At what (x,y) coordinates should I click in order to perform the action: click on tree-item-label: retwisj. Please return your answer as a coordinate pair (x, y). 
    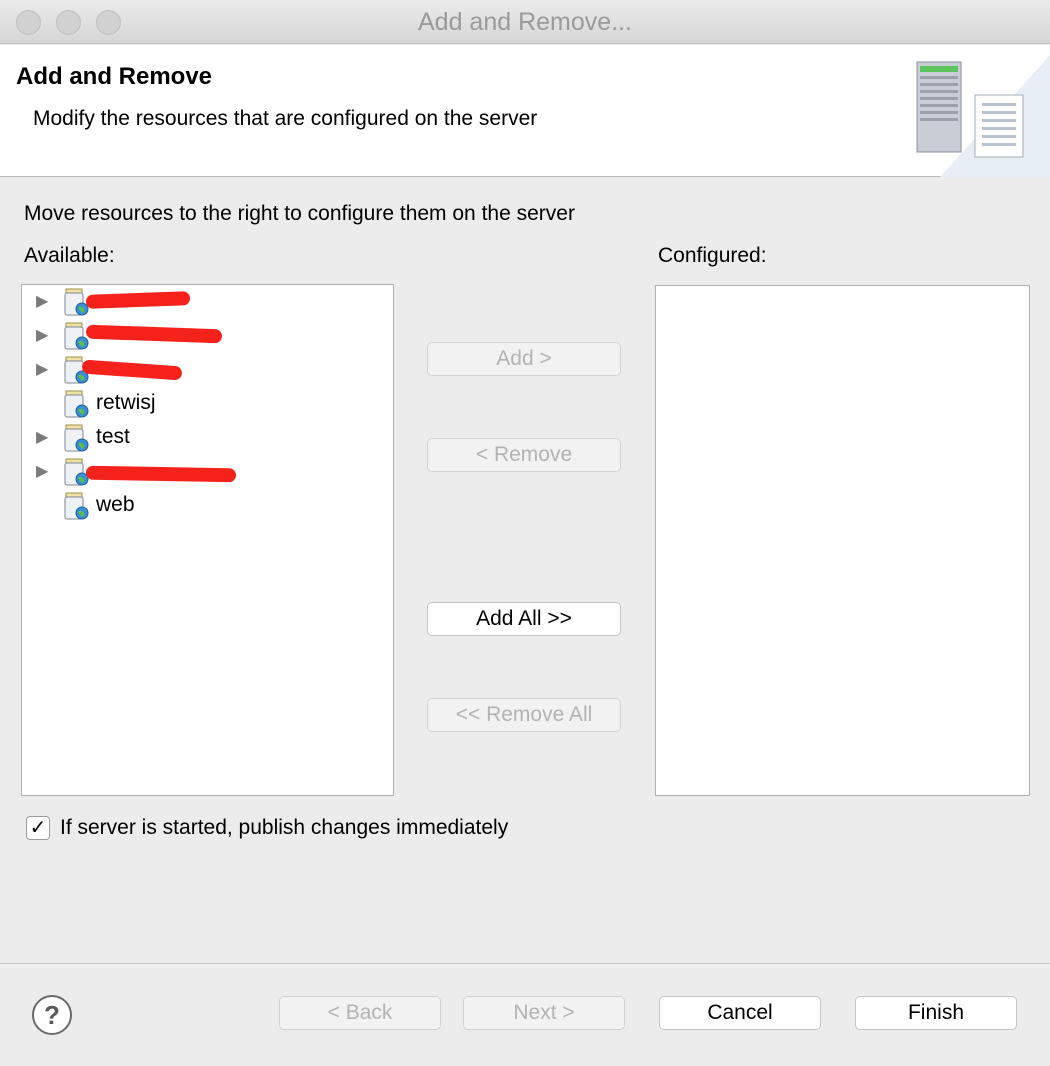
    Looking at the image, I should click on (126, 402).